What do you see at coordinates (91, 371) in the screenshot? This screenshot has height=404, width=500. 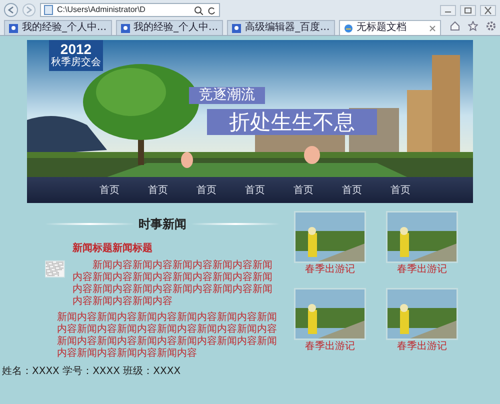 I see `student-info: 姓名：XXXX 学号：XXXX 班级：XXXX` at bounding box center [91, 371].